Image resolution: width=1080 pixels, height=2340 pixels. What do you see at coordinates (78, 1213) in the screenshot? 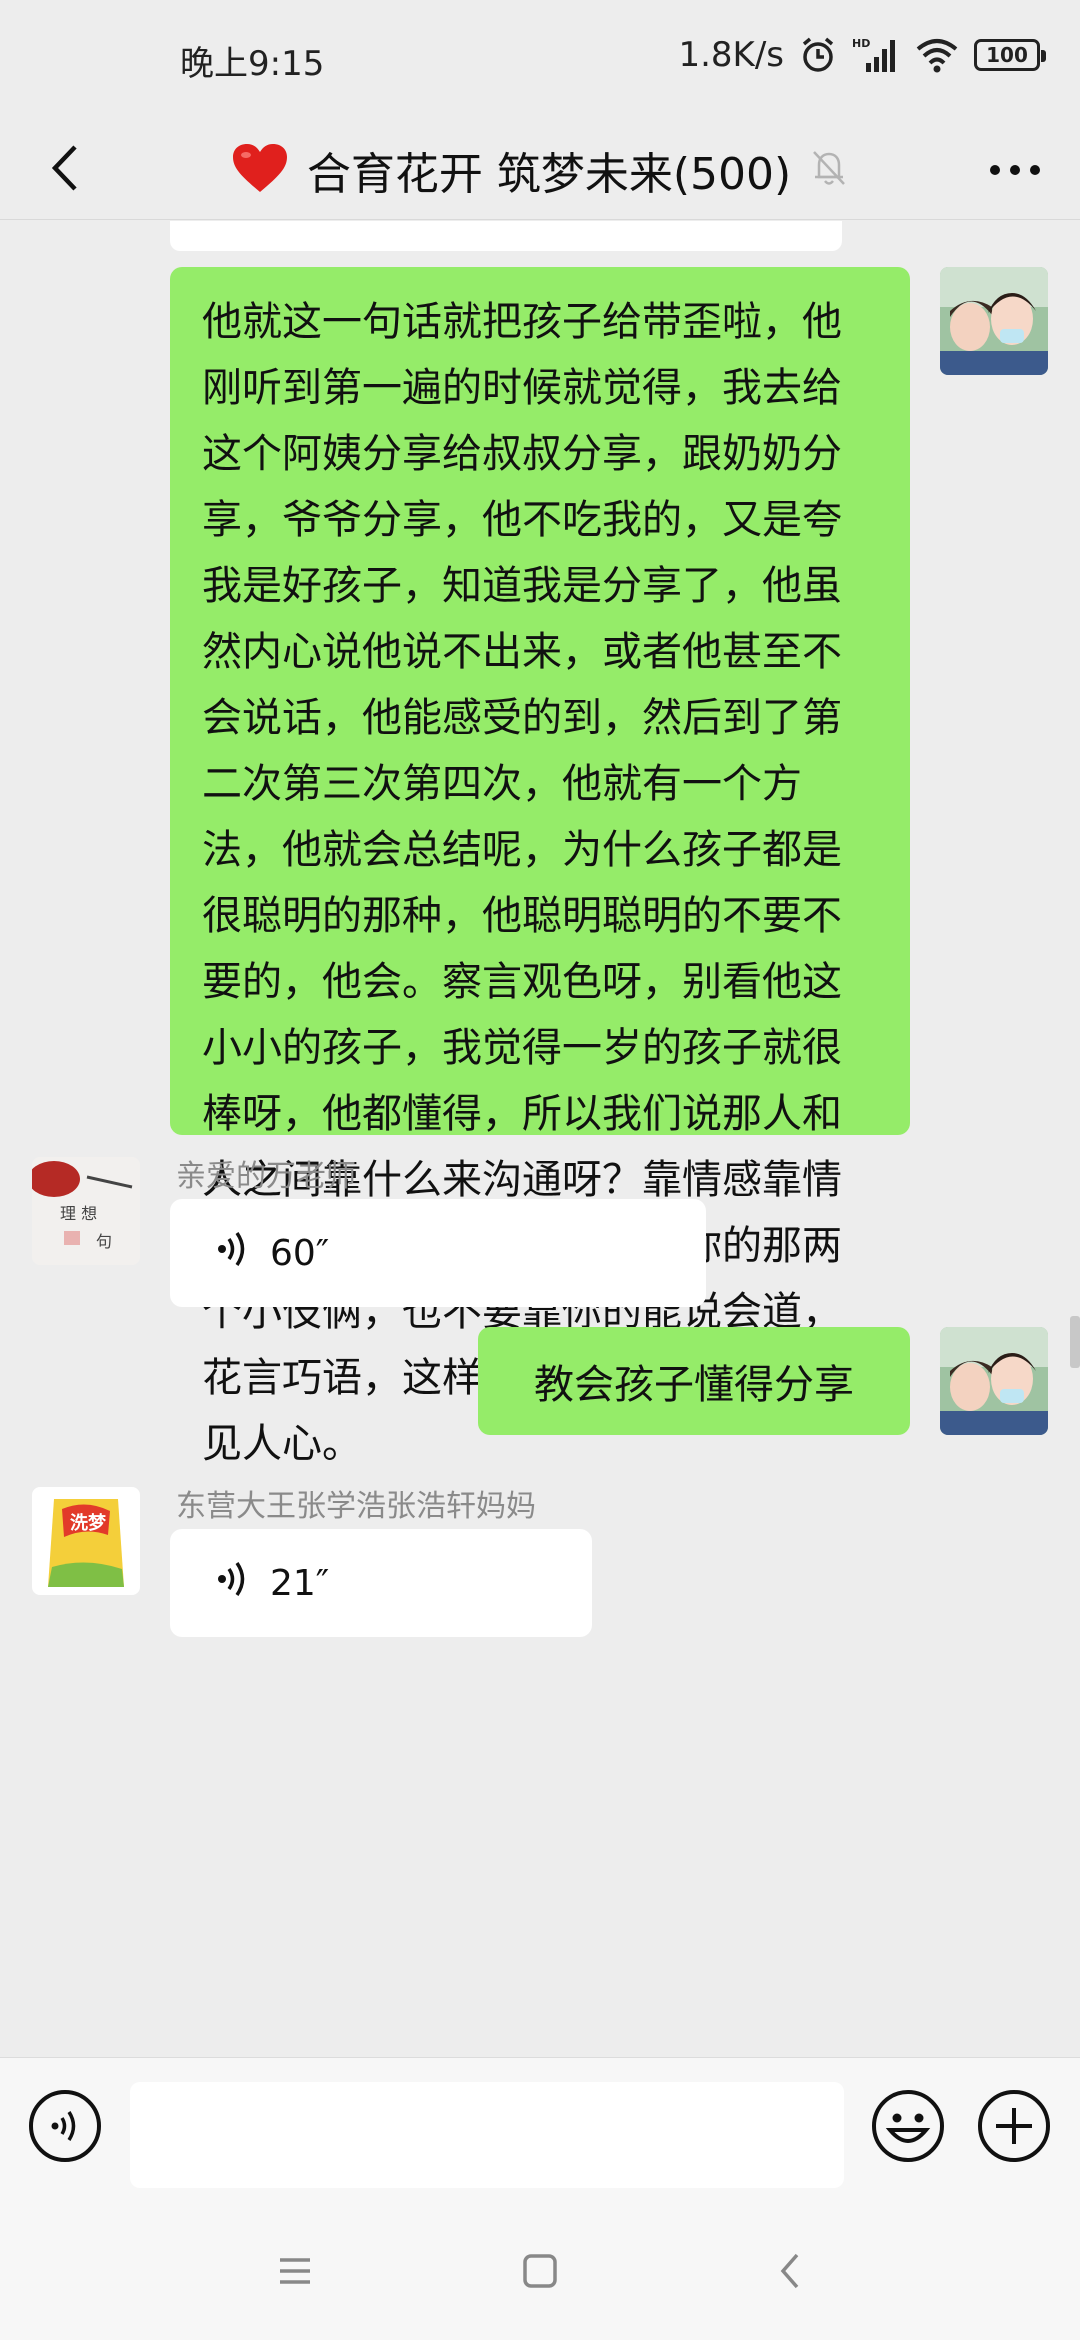
I see `svg-text: 理 想` at bounding box center [78, 1213].